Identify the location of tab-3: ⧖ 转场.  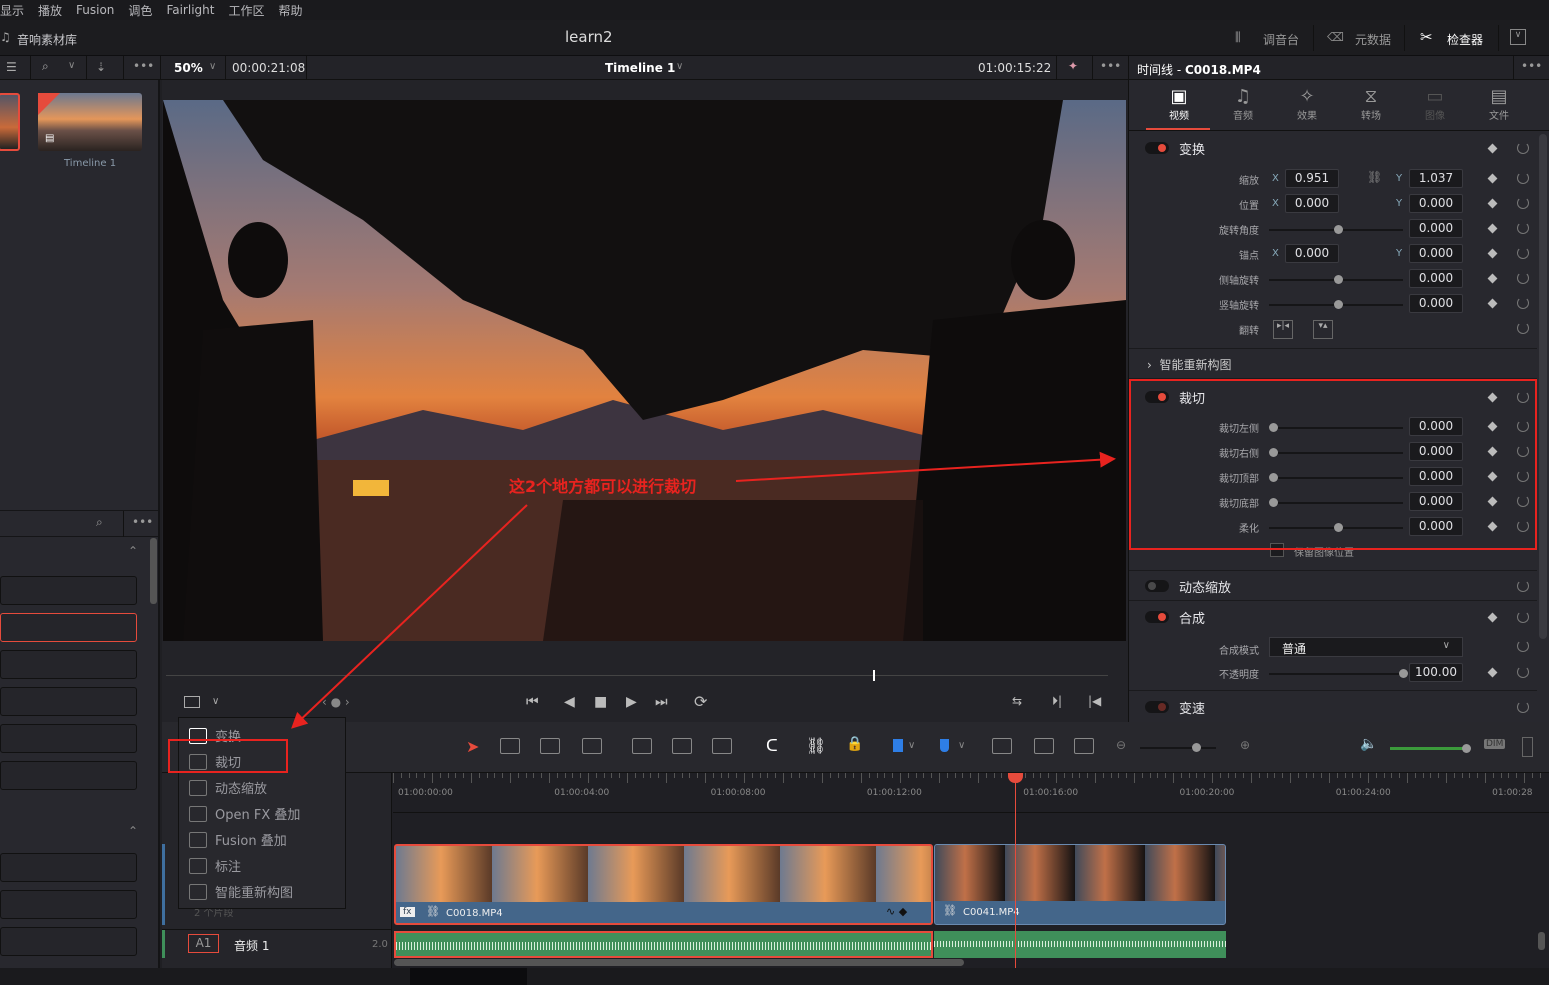
(1371, 104).